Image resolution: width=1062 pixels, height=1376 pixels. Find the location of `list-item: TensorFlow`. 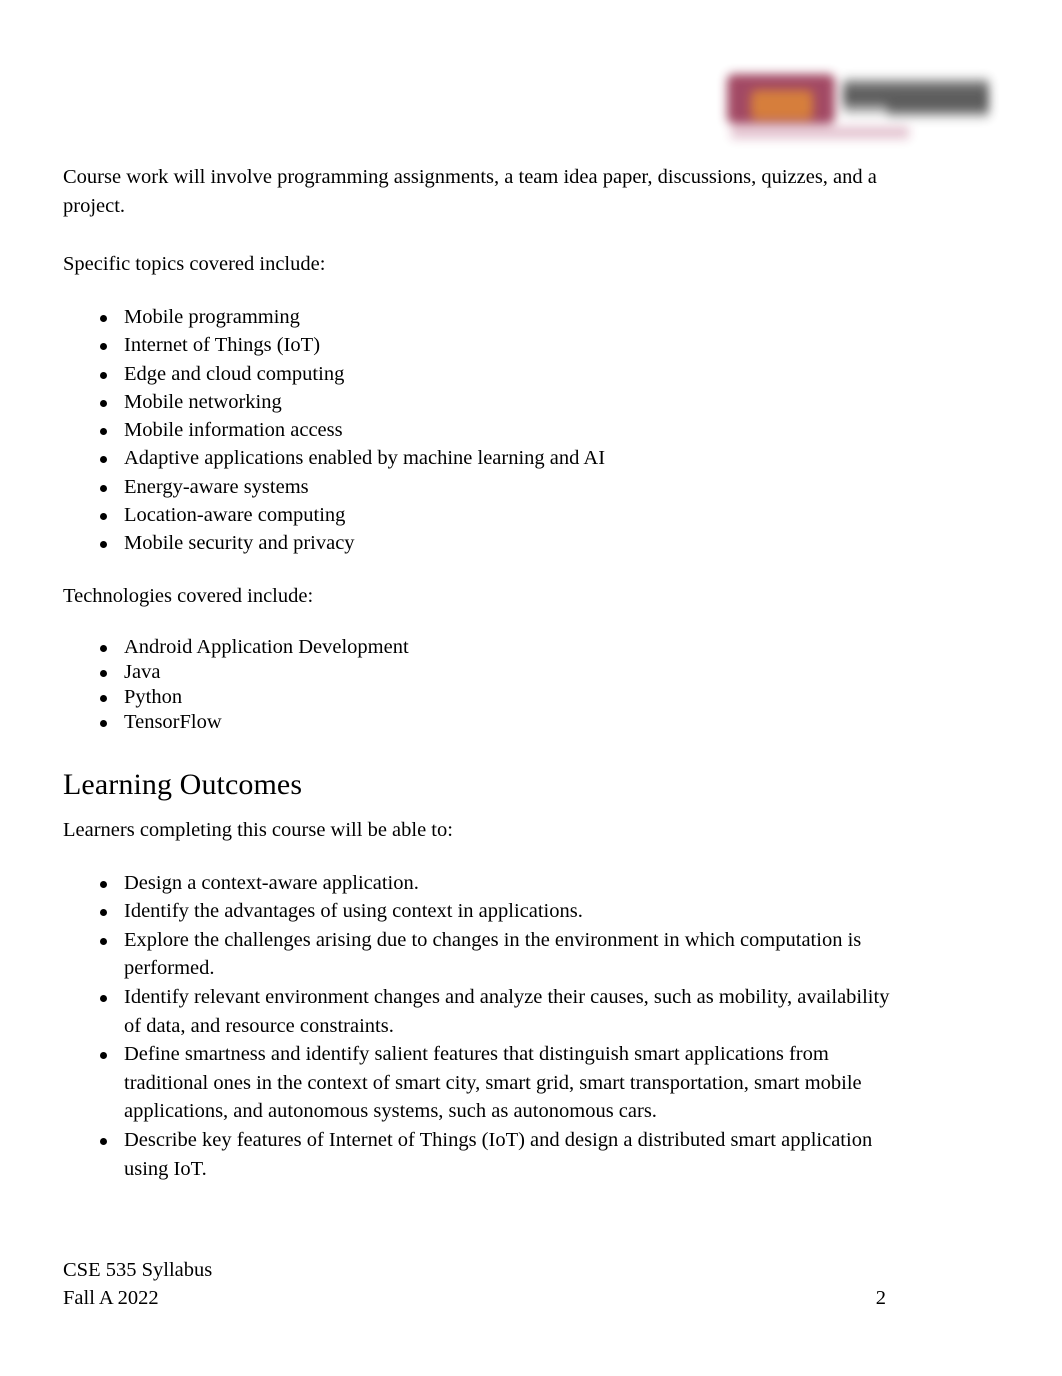

list-item: TensorFlow is located at coordinates (485, 722).